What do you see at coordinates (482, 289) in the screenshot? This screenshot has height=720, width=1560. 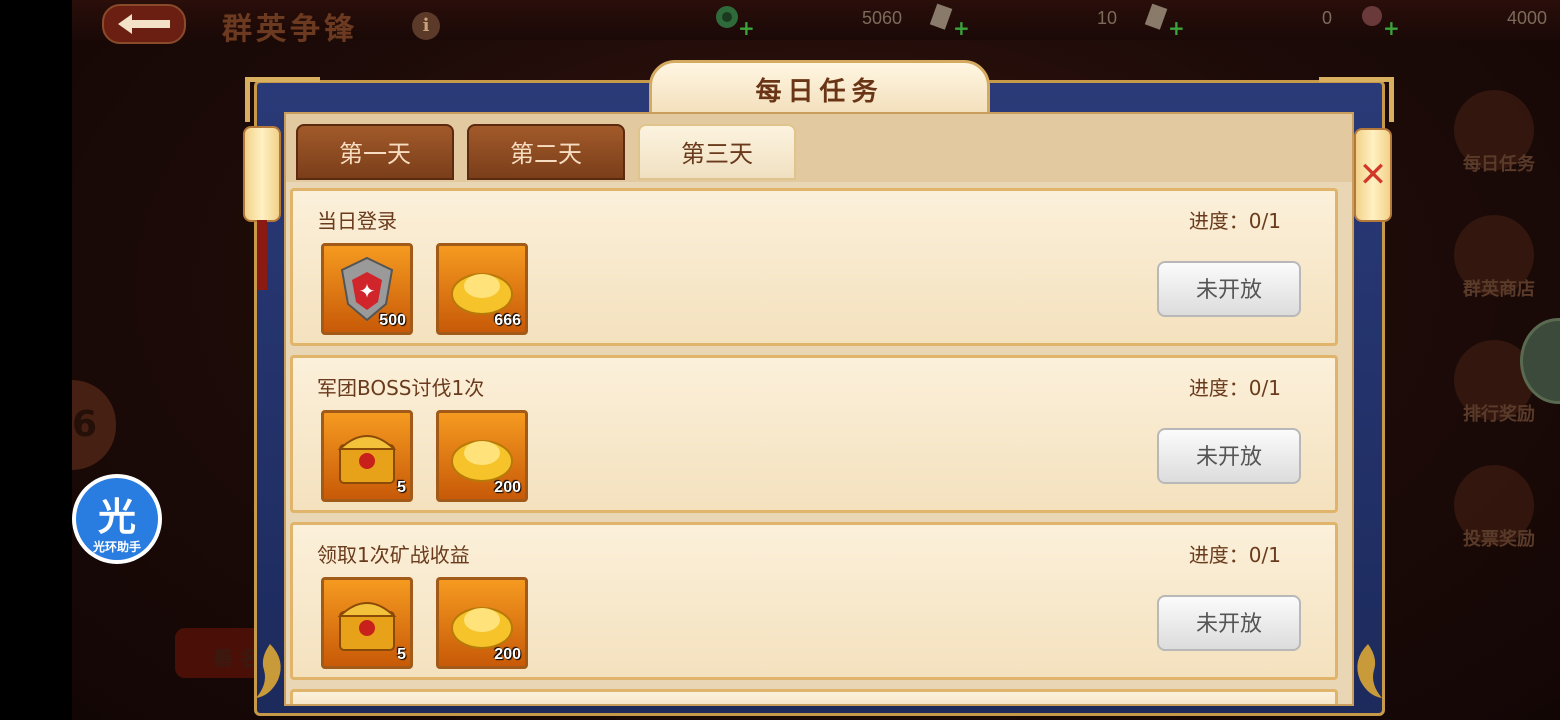 I see `reward-item: 666` at bounding box center [482, 289].